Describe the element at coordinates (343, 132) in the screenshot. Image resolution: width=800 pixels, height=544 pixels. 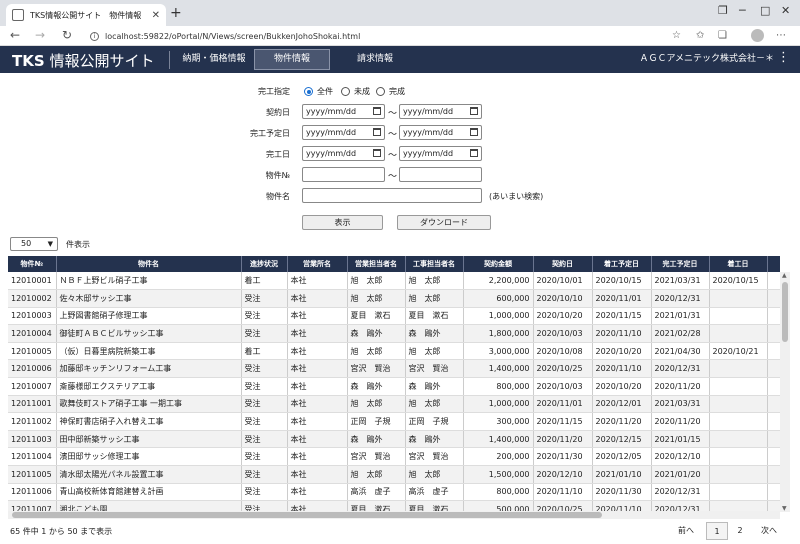
I see `planned-date-from: yyyy/mm/dd` at that location.